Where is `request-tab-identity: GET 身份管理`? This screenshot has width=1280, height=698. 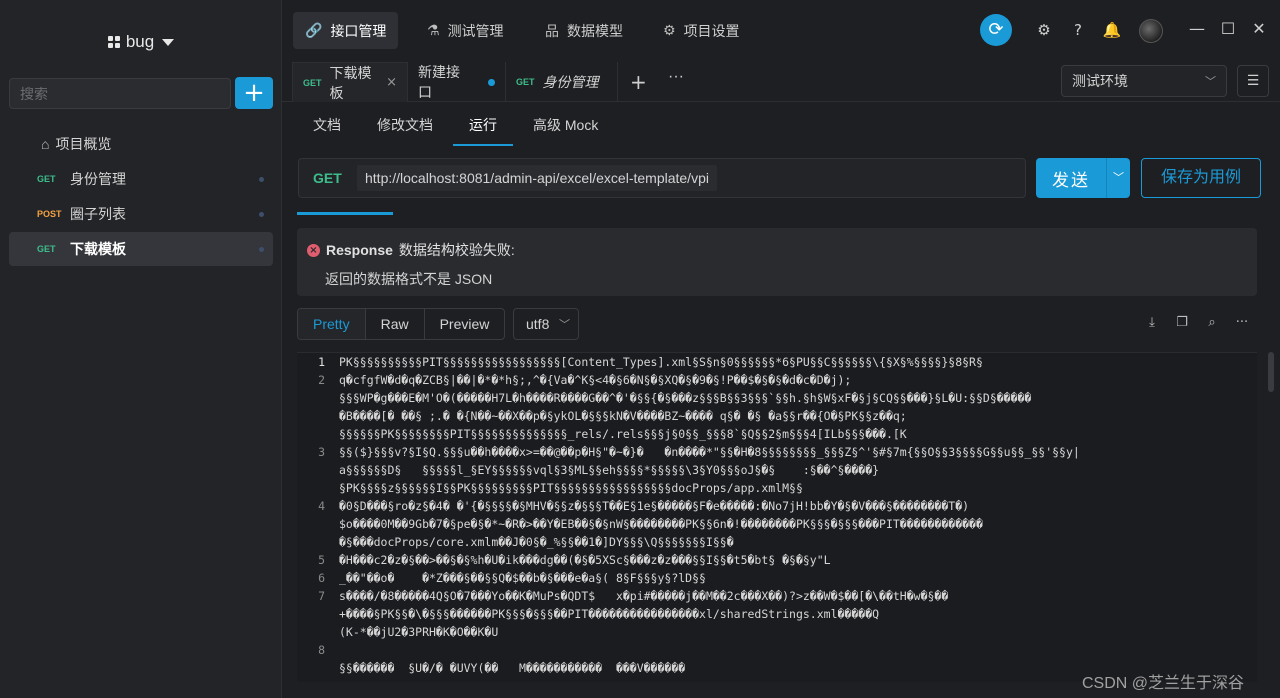 request-tab-identity: GET 身份管理 is located at coordinates (562, 82).